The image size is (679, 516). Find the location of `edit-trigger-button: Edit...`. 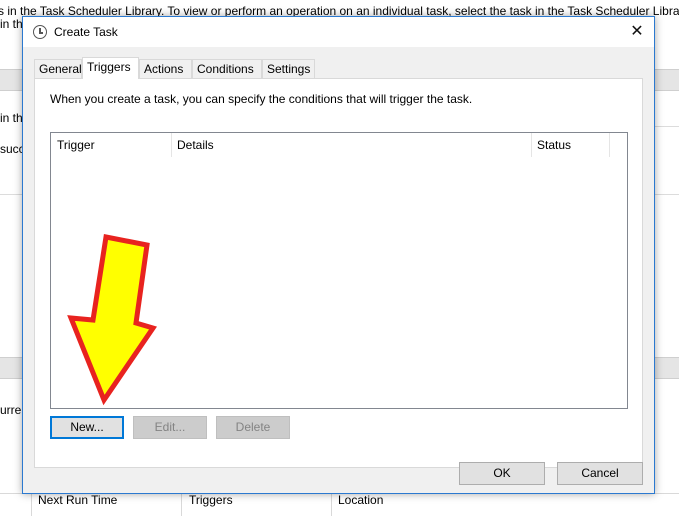

edit-trigger-button: Edit... is located at coordinates (170, 427).